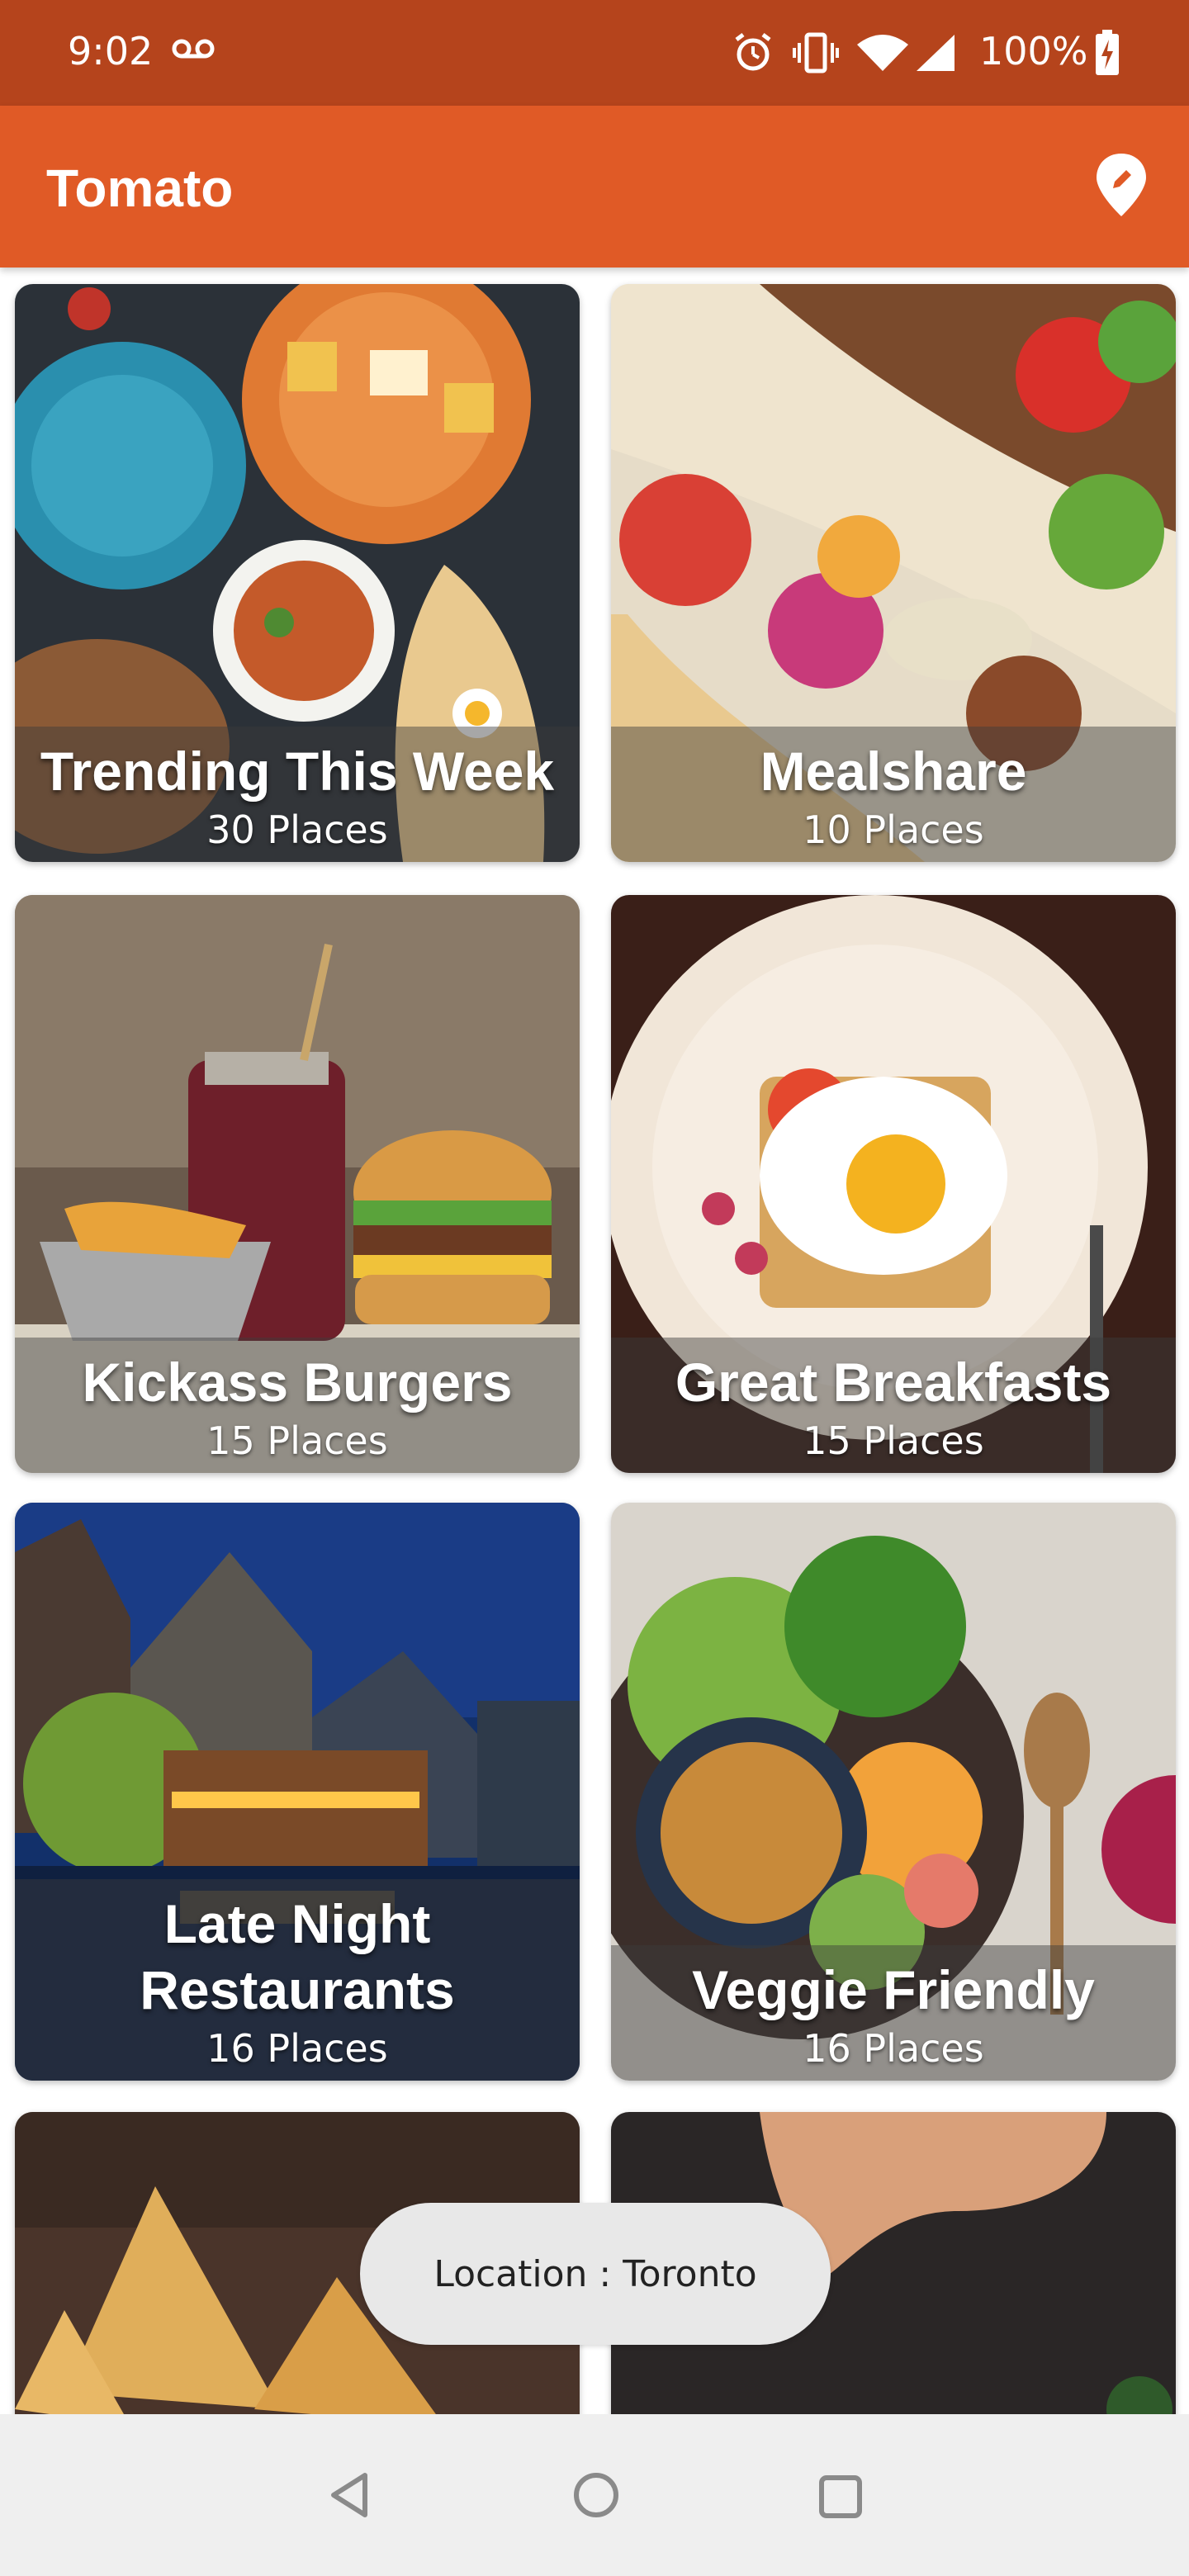  Describe the element at coordinates (935, 54) in the screenshot. I see `signal-icon` at that location.